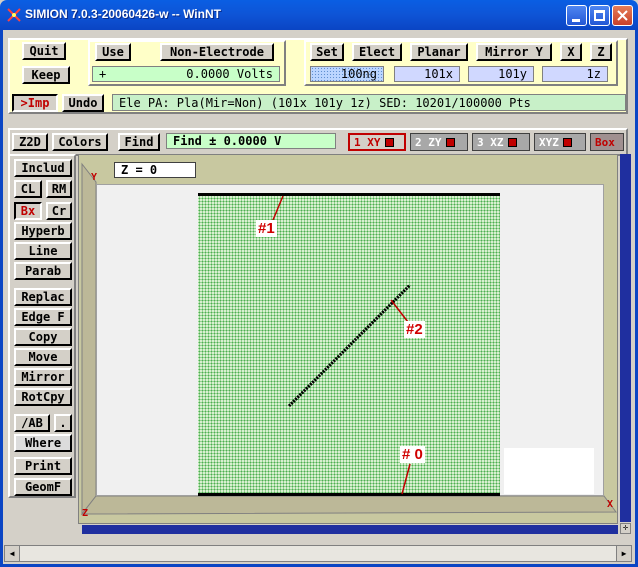  I want to click on z-field: Z = 0, so click(155, 170).